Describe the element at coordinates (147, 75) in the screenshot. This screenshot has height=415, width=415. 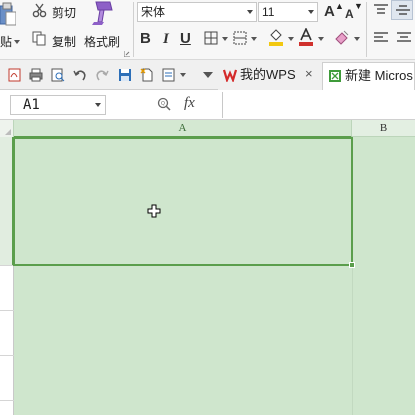
I see `new-icon` at that location.